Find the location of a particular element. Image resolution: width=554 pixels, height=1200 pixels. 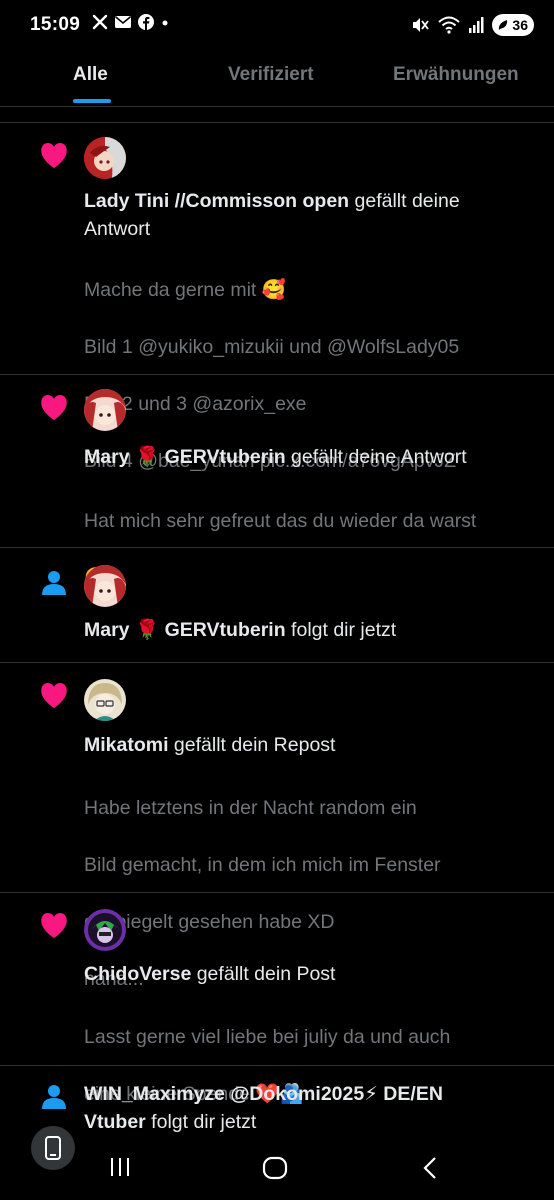

x-logo-icon is located at coordinates (100, 22).